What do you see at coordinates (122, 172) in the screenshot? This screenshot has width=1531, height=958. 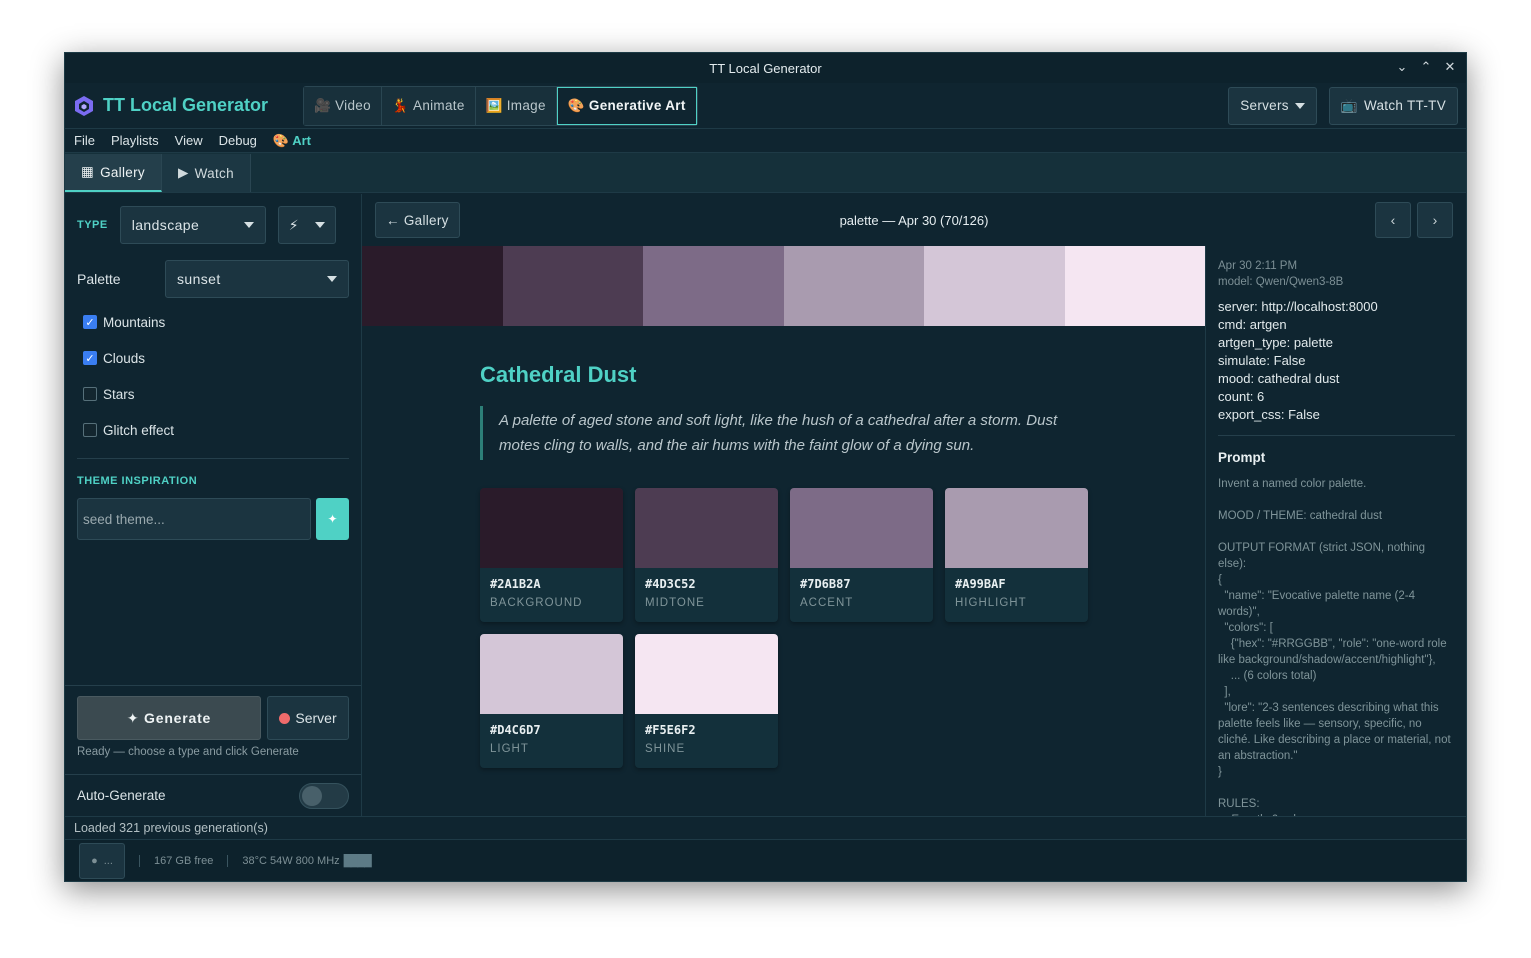 I see `tab-label: Gallery` at bounding box center [122, 172].